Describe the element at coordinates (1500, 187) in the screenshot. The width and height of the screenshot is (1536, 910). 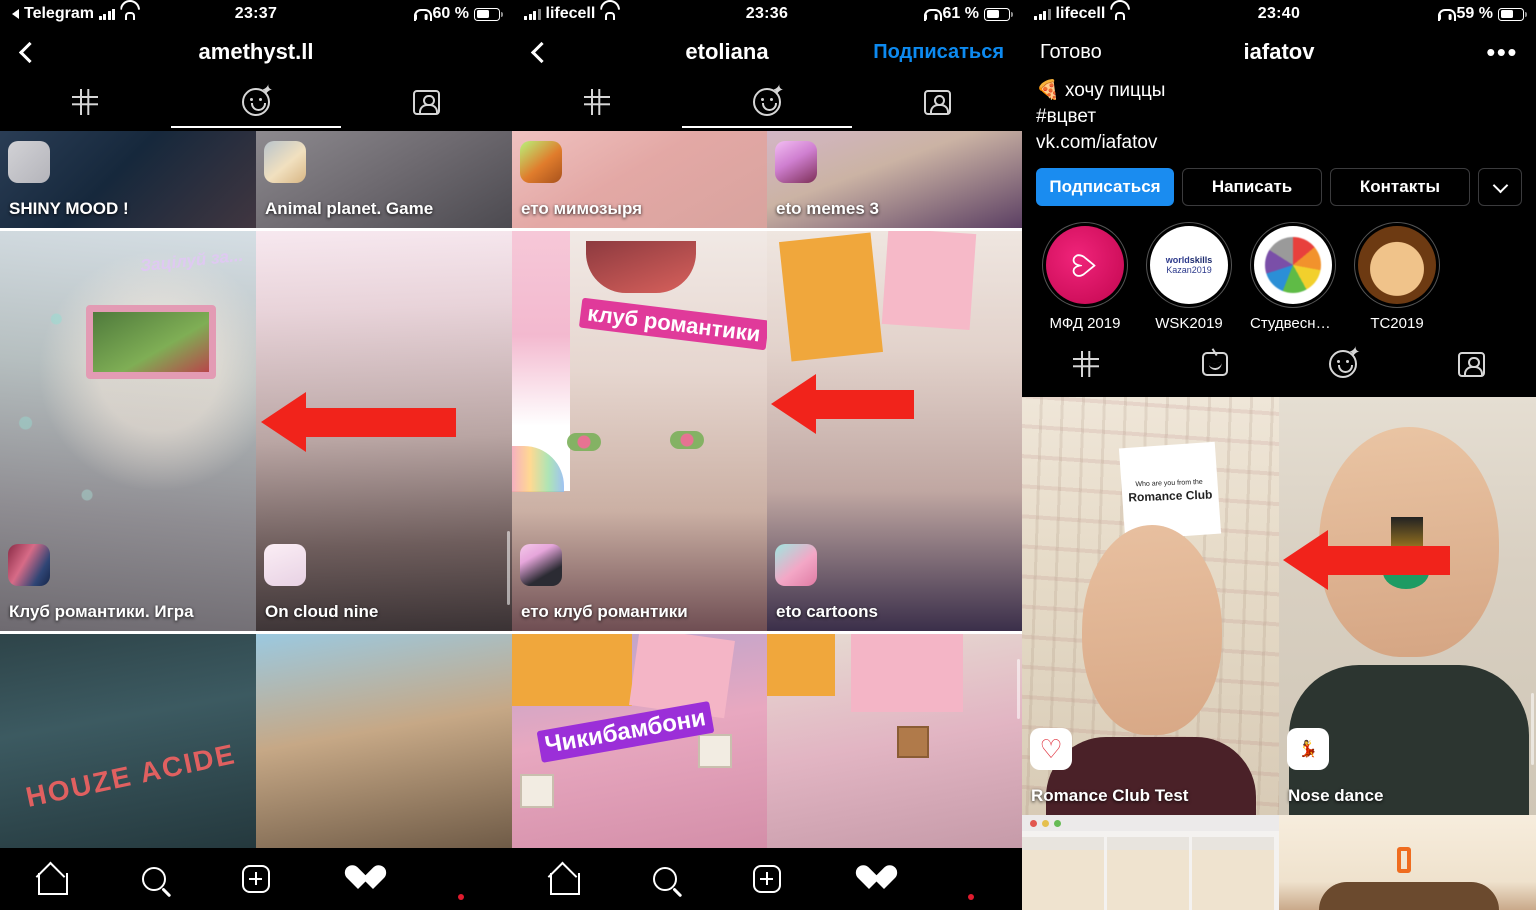
I see `more-actions-button` at that location.